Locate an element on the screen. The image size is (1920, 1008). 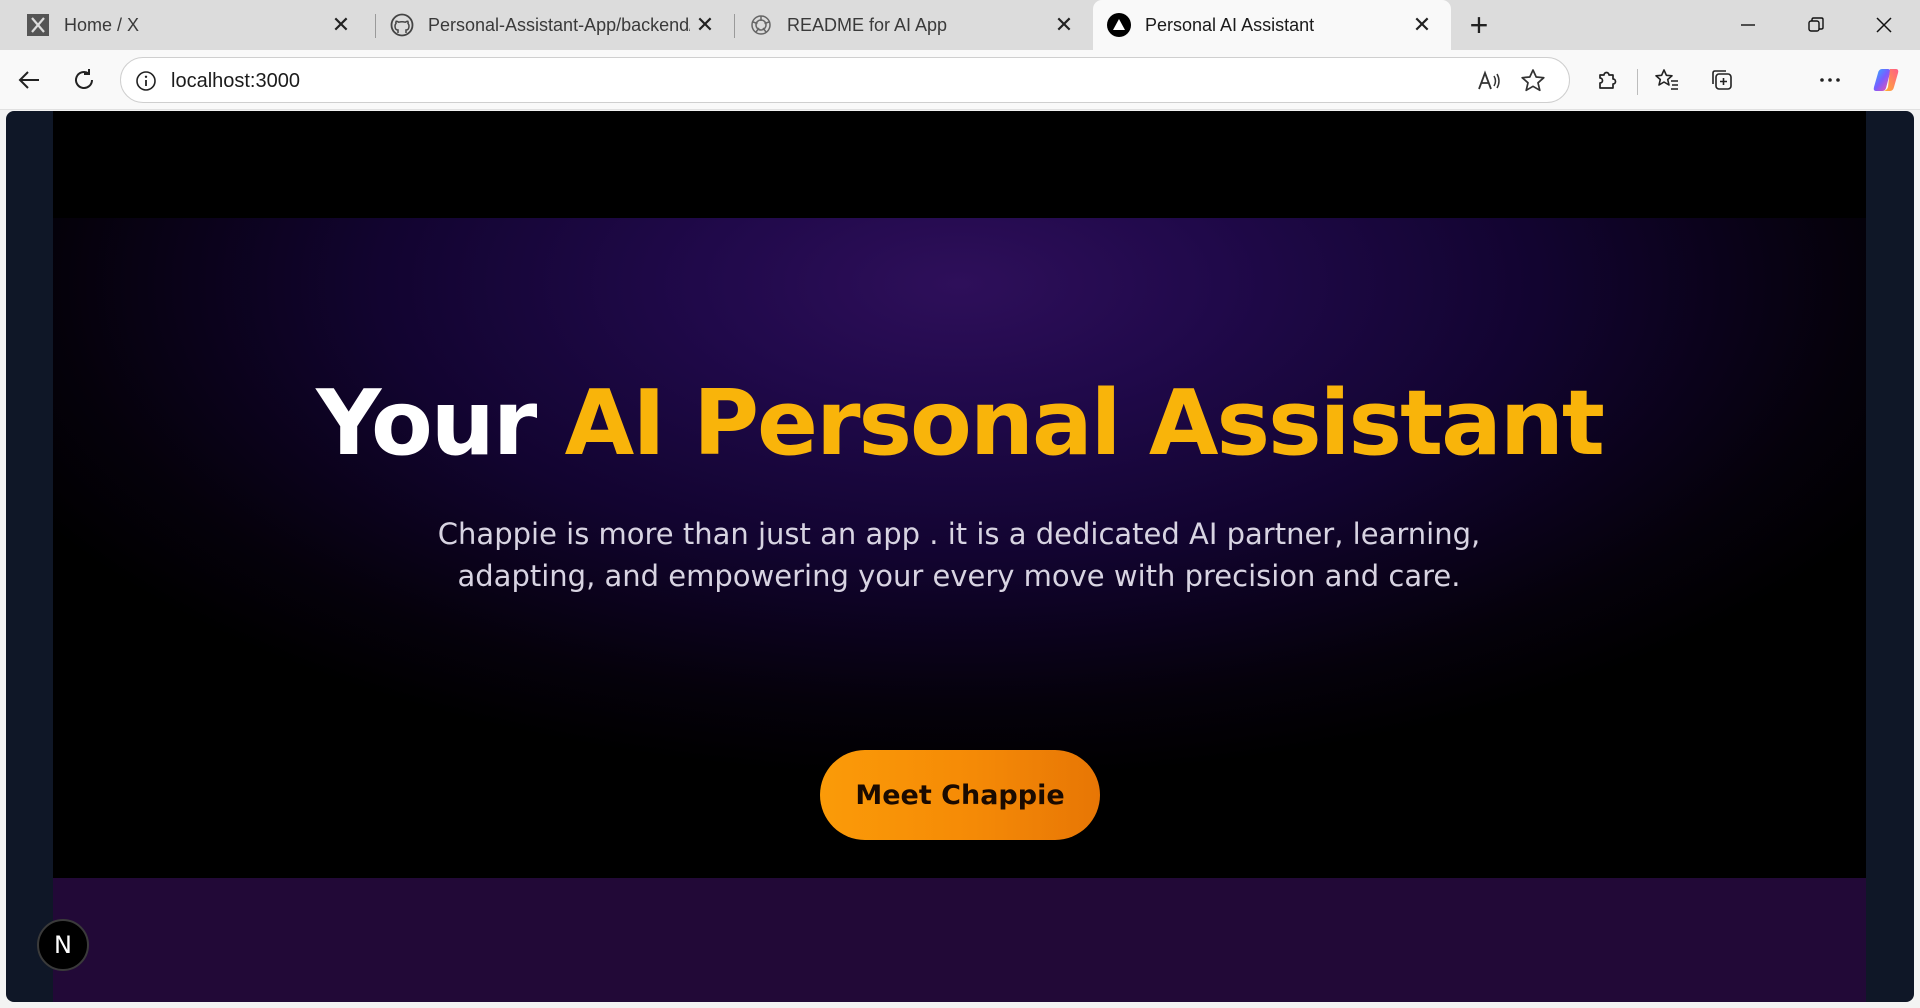
reload-icon is located at coordinates (84, 79).